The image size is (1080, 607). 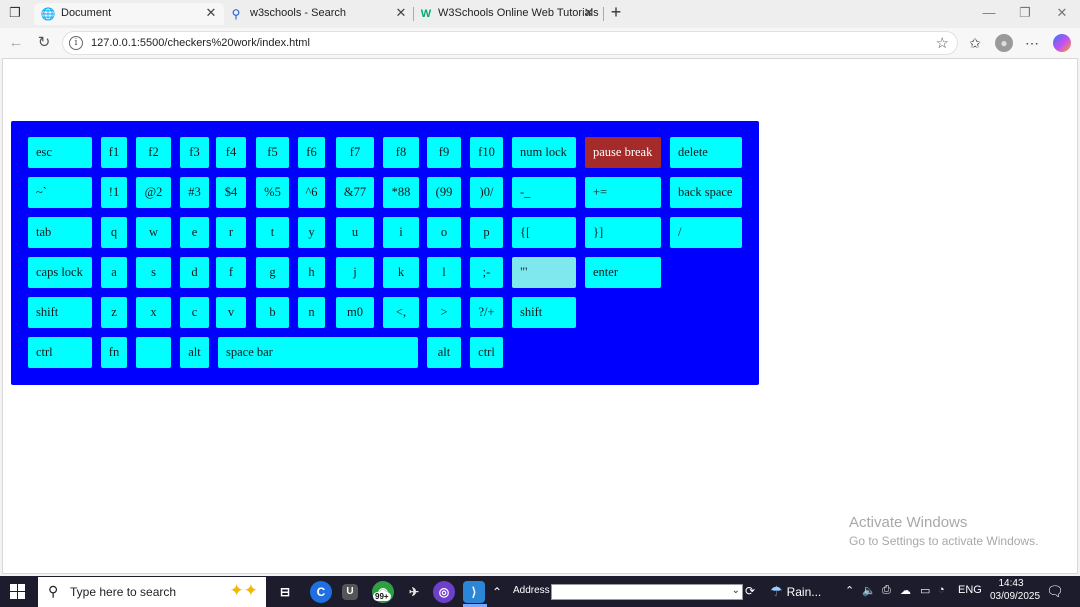 What do you see at coordinates (272, 232) in the screenshot?
I see `key-t: t` at bounding box center [272, 232].